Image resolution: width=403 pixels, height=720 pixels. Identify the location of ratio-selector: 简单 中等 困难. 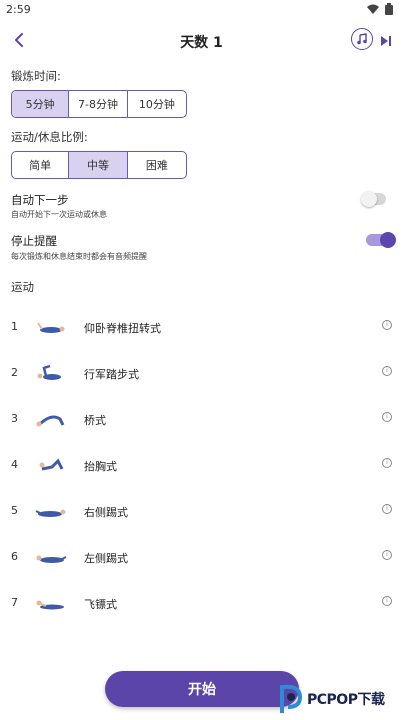
(99, 165).